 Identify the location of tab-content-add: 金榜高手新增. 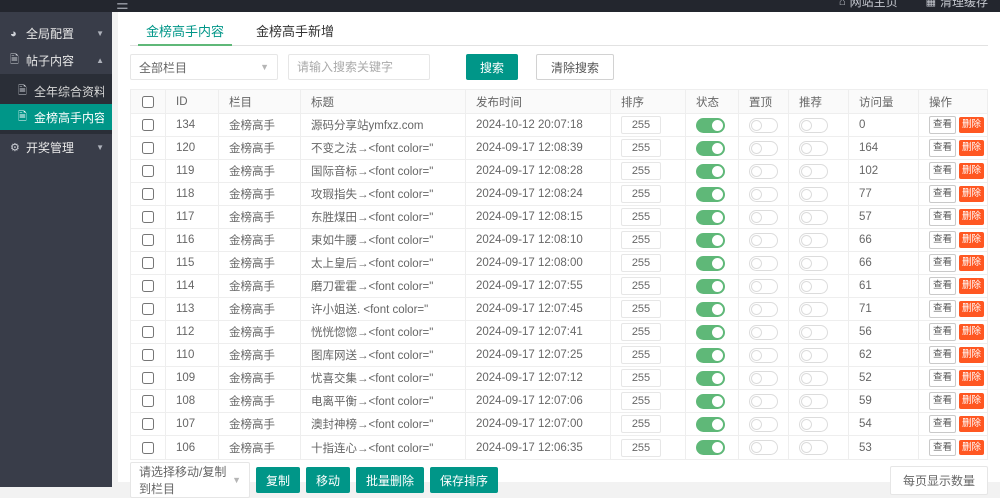
(295, 32).